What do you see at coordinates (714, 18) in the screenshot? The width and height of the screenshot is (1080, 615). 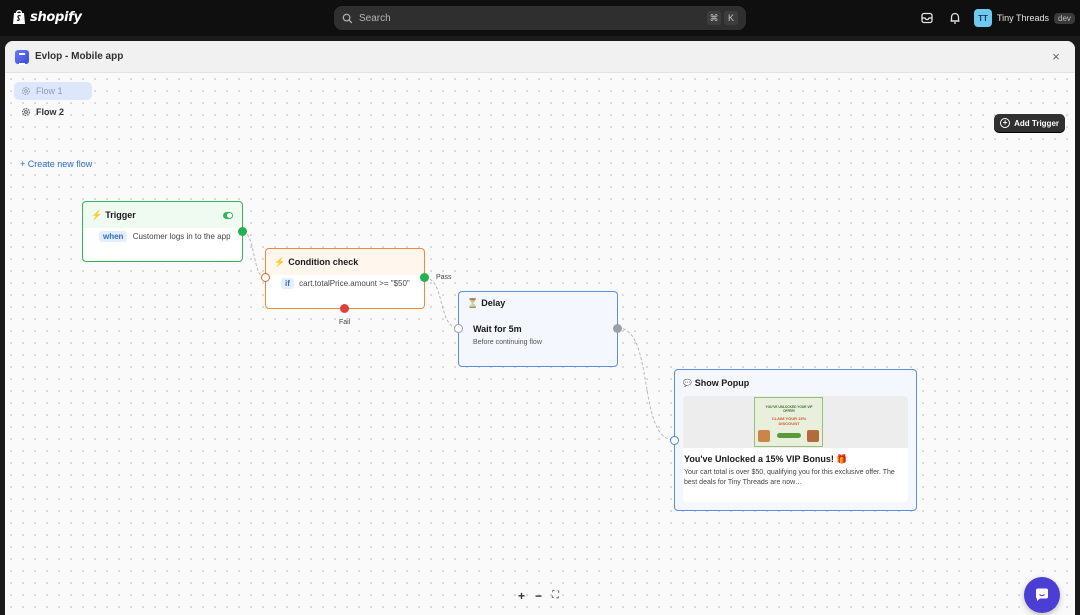 I see `shortcut-cmd-key: ⌘` at bounding box center [714, 18].